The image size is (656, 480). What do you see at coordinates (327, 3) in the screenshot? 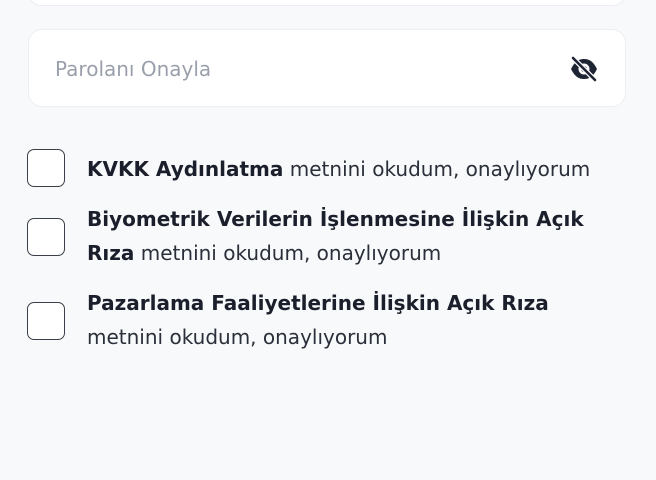
I see `password-field` at bounding box center [327, 3].